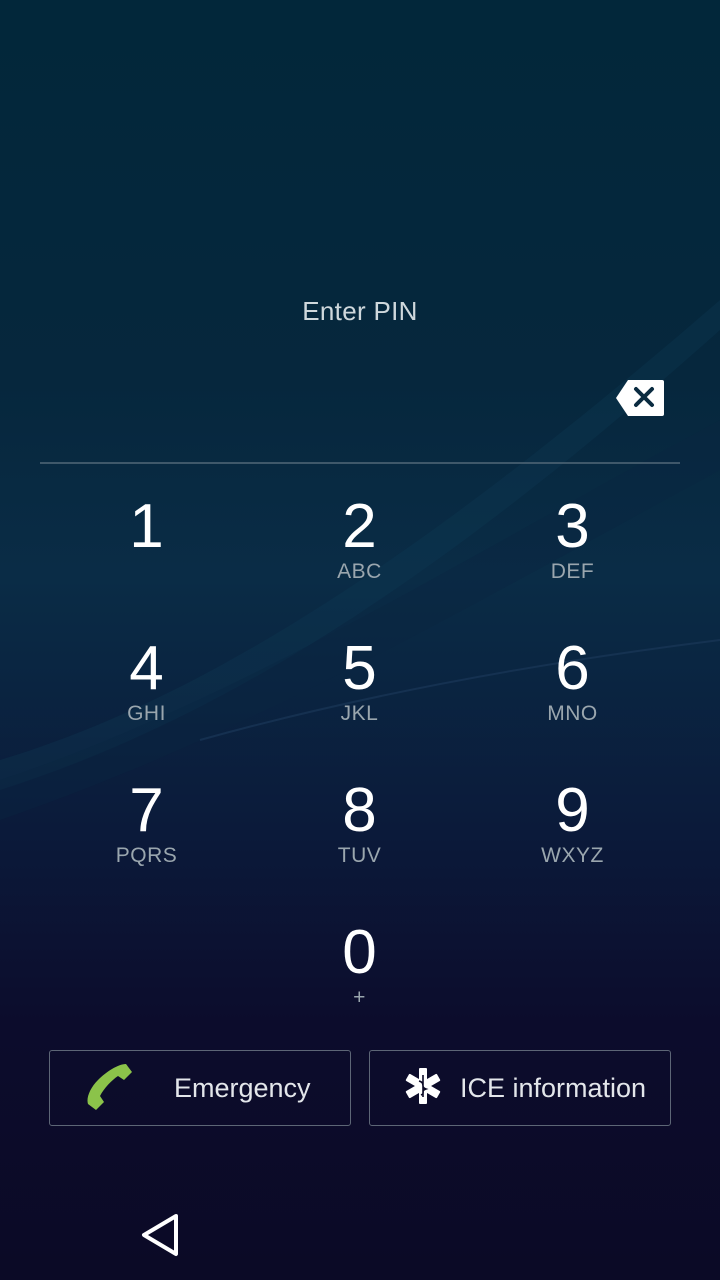 This screenshot has width=720, height=1280. I want to click on key-digit: 0, so click(359, 952).